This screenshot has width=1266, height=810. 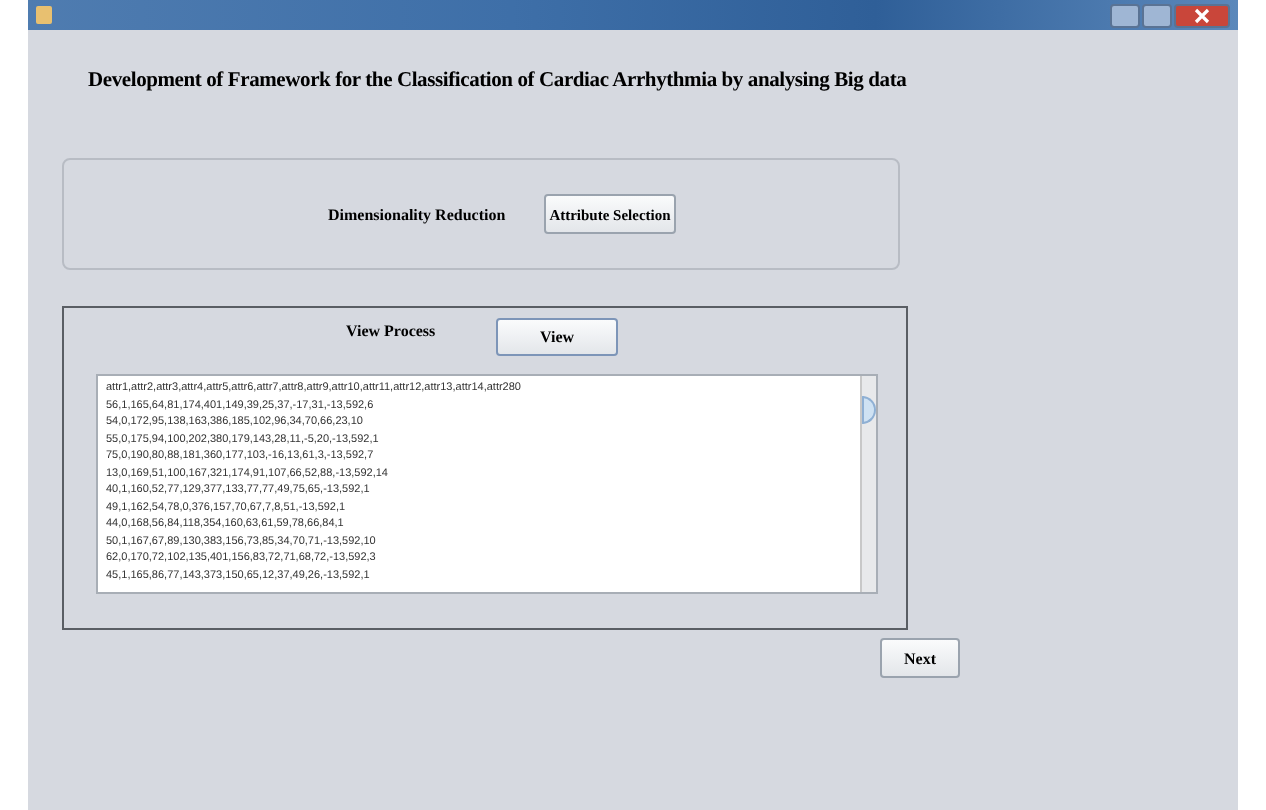 What do you see at coordinates (920, 658) in the screenshot?
I see `next-button: Next` at bounding box center [920, 658].